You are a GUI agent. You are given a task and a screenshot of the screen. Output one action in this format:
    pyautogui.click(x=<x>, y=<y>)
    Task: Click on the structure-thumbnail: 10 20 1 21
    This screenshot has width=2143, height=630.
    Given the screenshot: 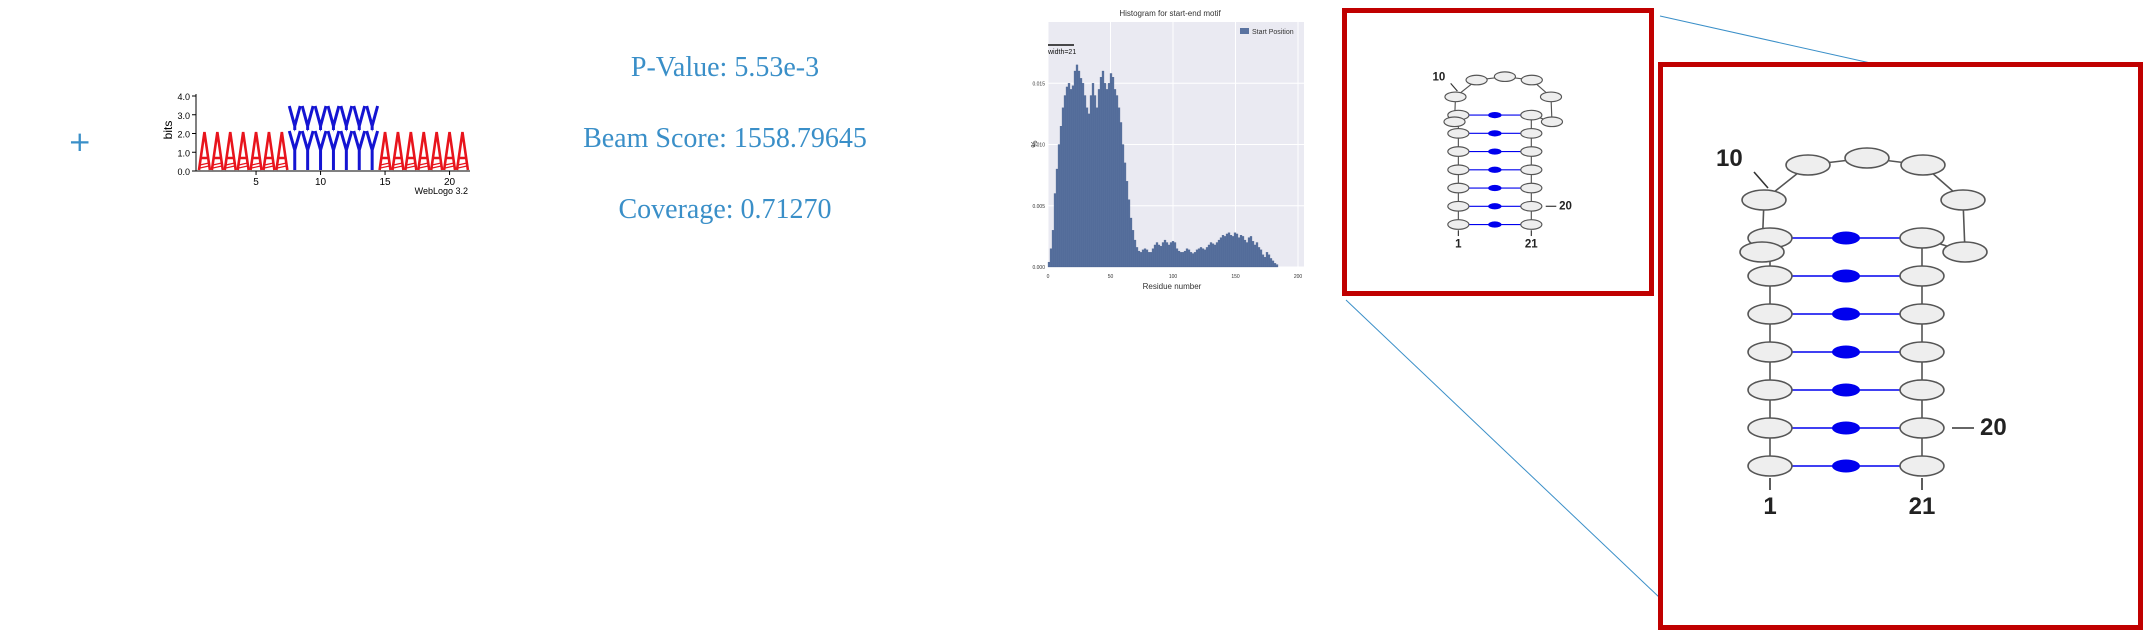 What is the action you would take?
    pyautogui.click(x=1502, y=161)
    